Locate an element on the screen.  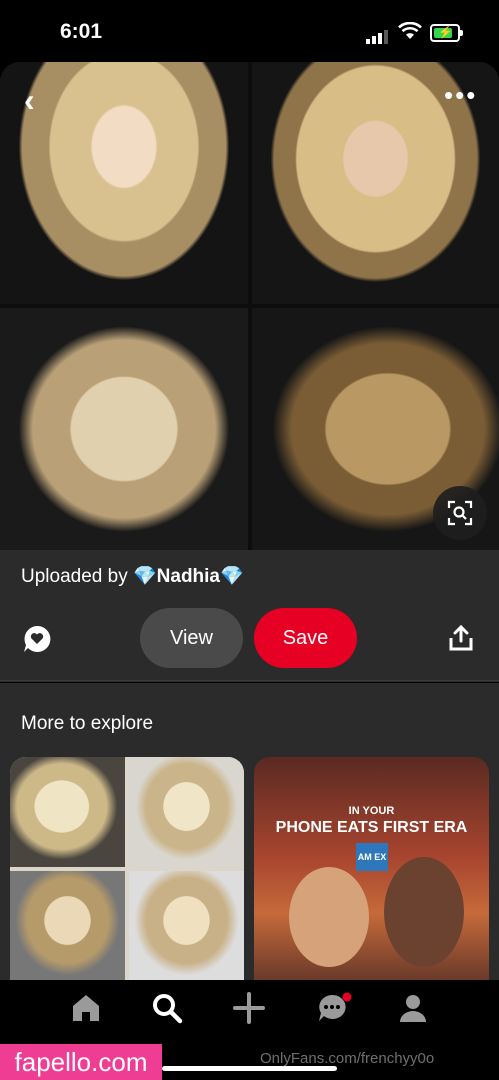
comment-icon is located at coordinates (37, 639).